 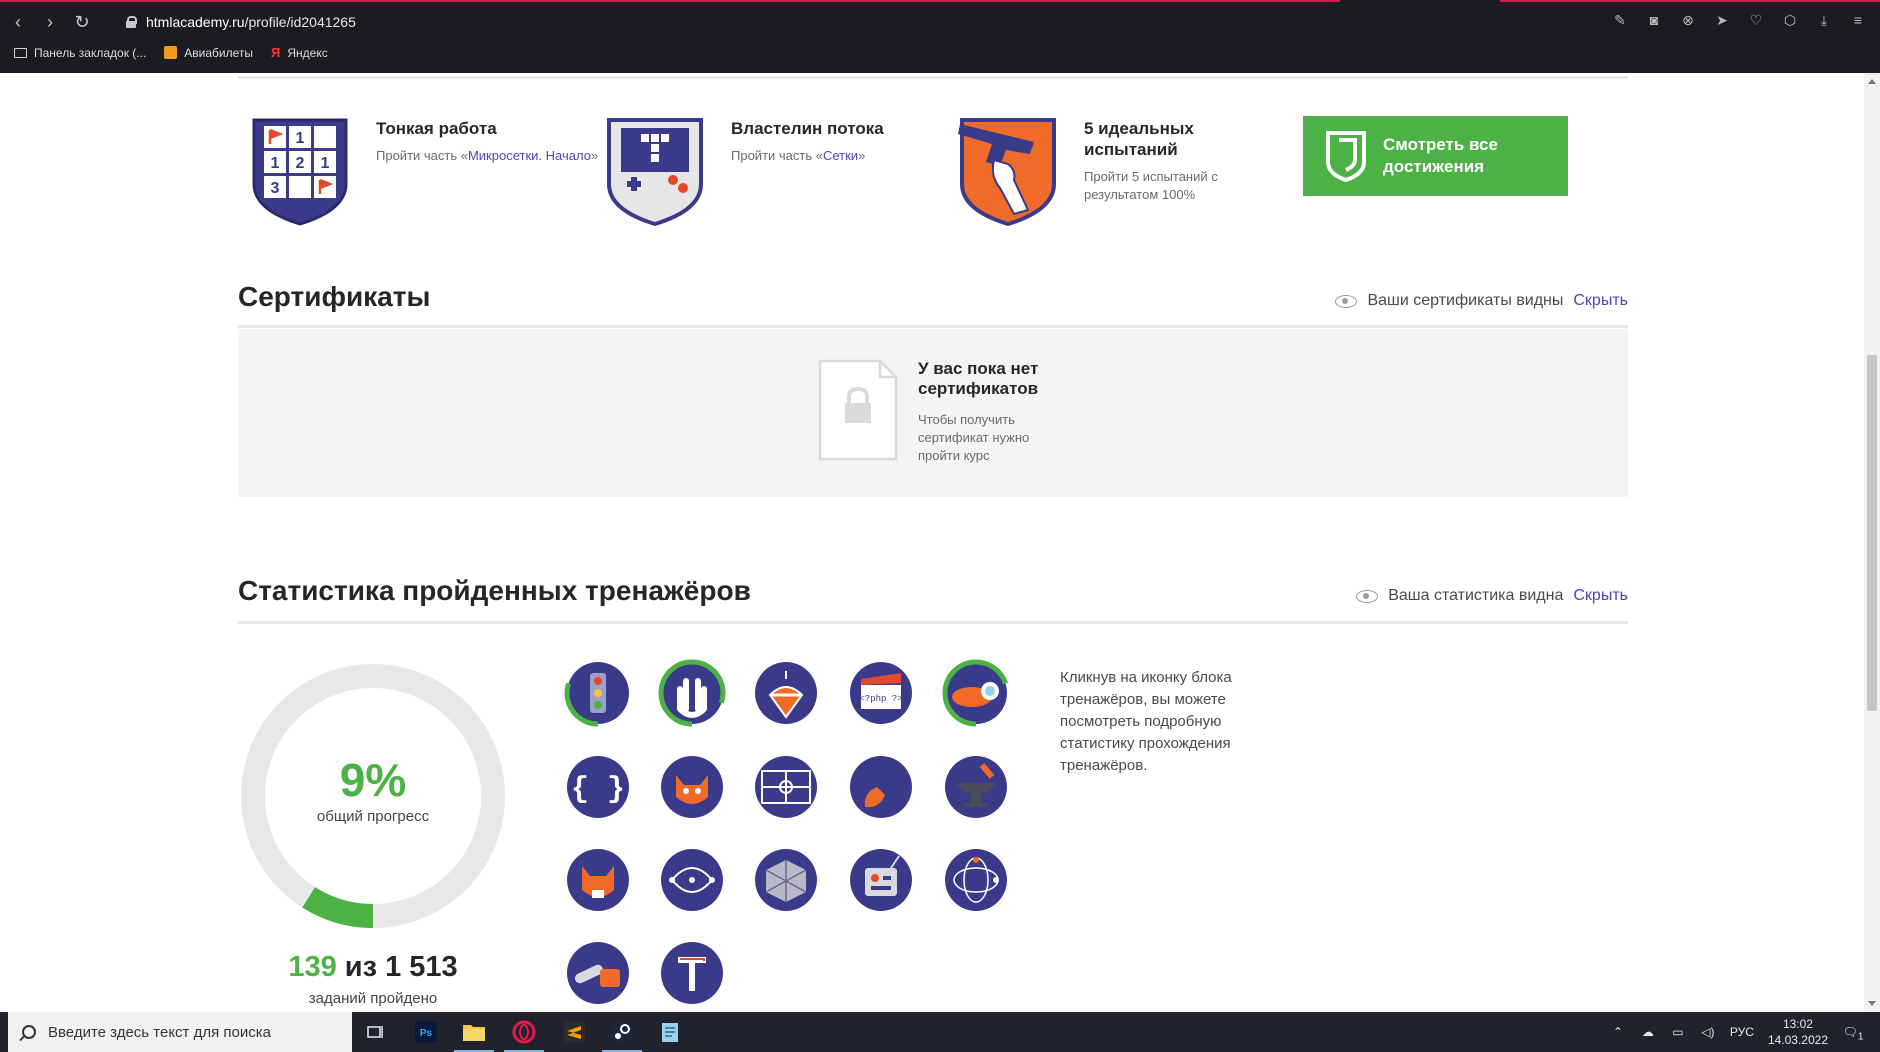 What do you see at coordinates (421, 967) in the screenshot?
I see `tasks-total: 1 513` at bounding box center [421, 967].